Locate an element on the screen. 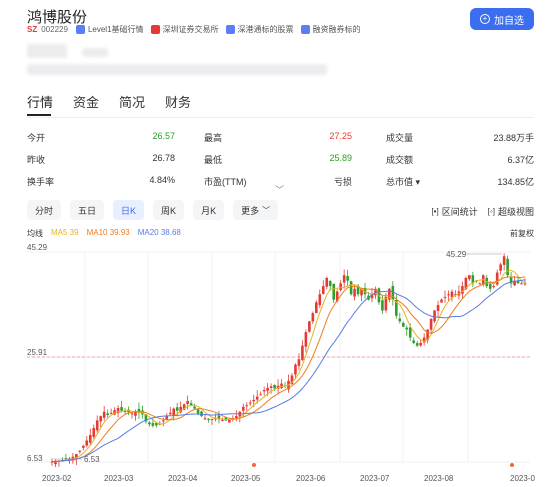 The height and width of the screenshot is (487, 554). period-monthly: 月K is located at coordinates (209, 210).